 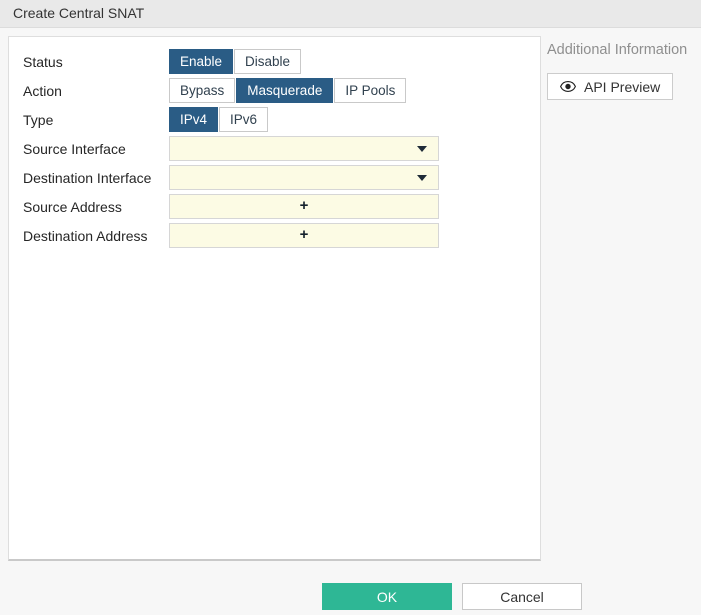 What do you see at coordinates (87, 177) in the screenshot?
I see `destination-interface-label: Destination Interface` at bounding box center [87, 177].